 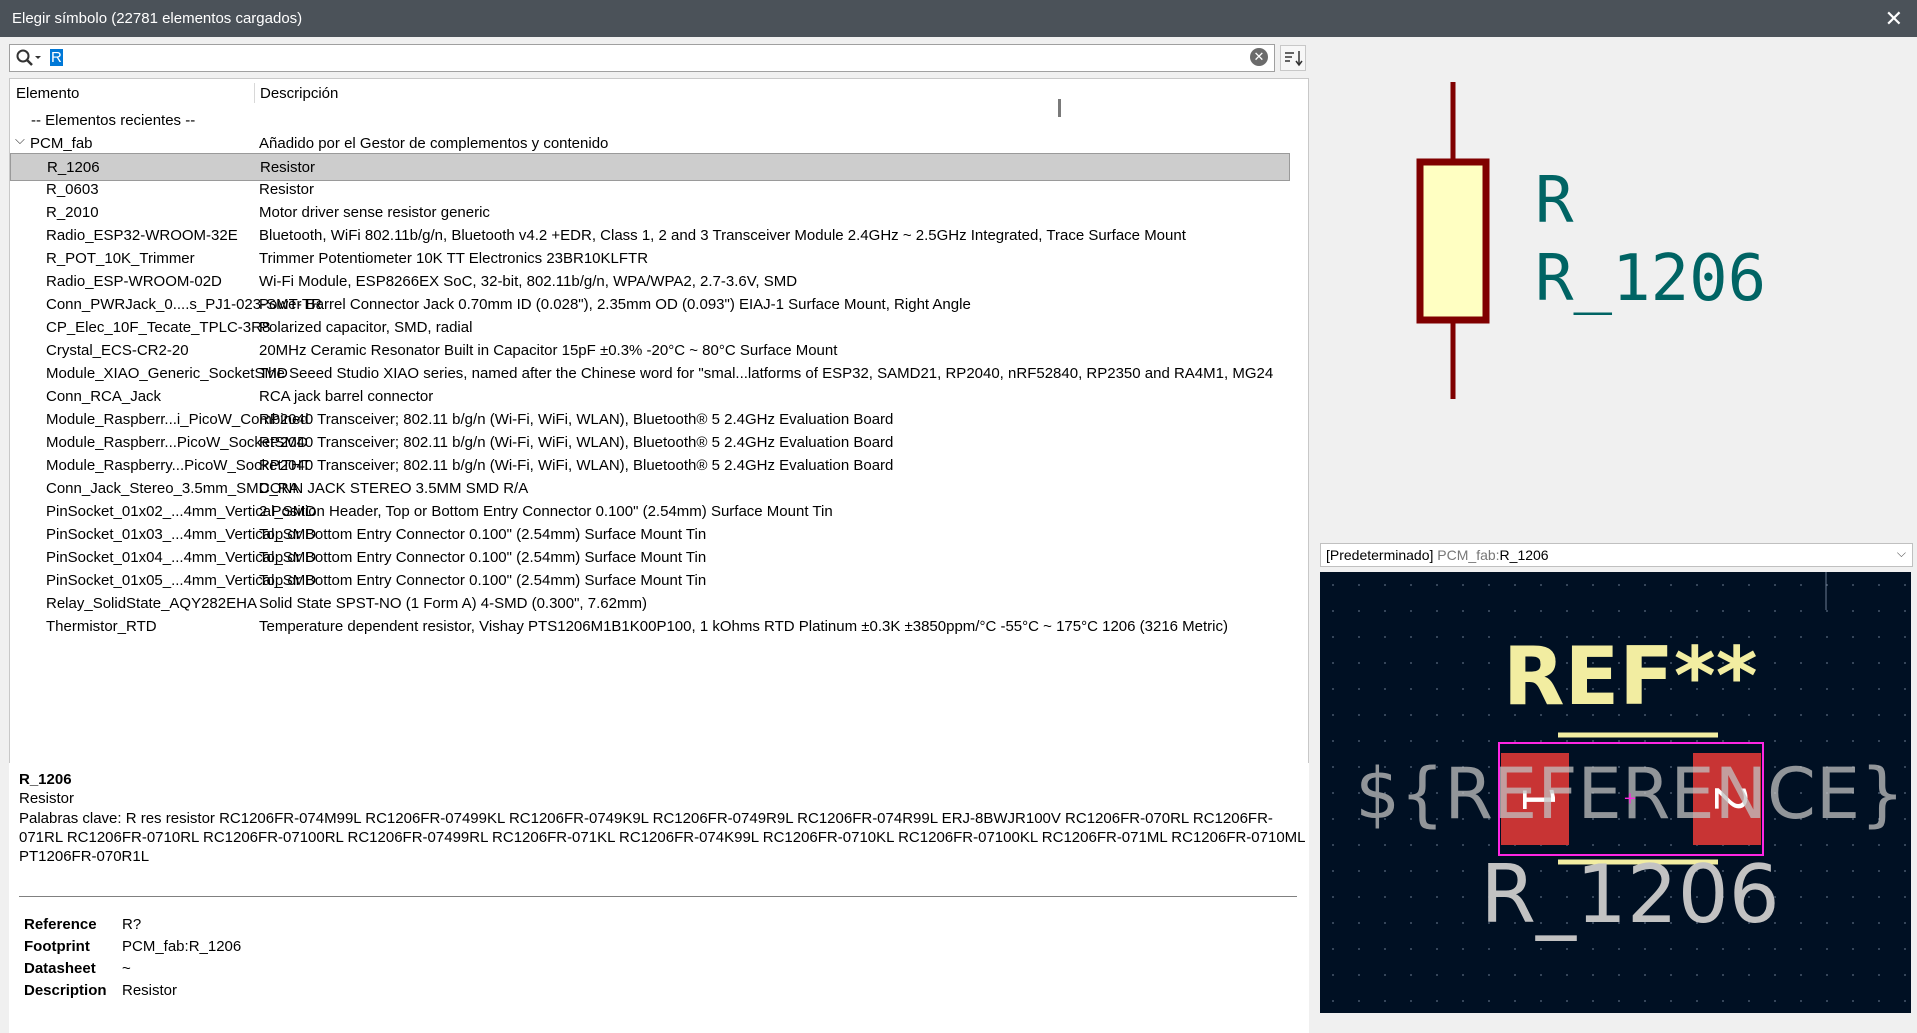 I want to click on details-description: Resistor, so click(x=47, y=798).